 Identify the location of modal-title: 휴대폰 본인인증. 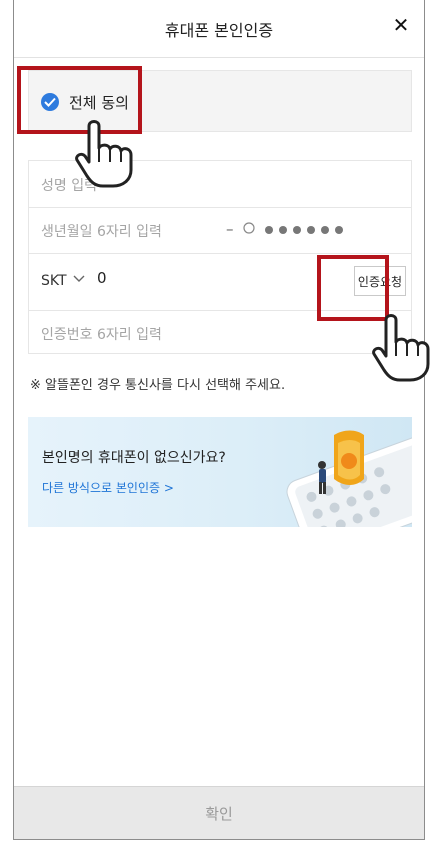
(219, 30).